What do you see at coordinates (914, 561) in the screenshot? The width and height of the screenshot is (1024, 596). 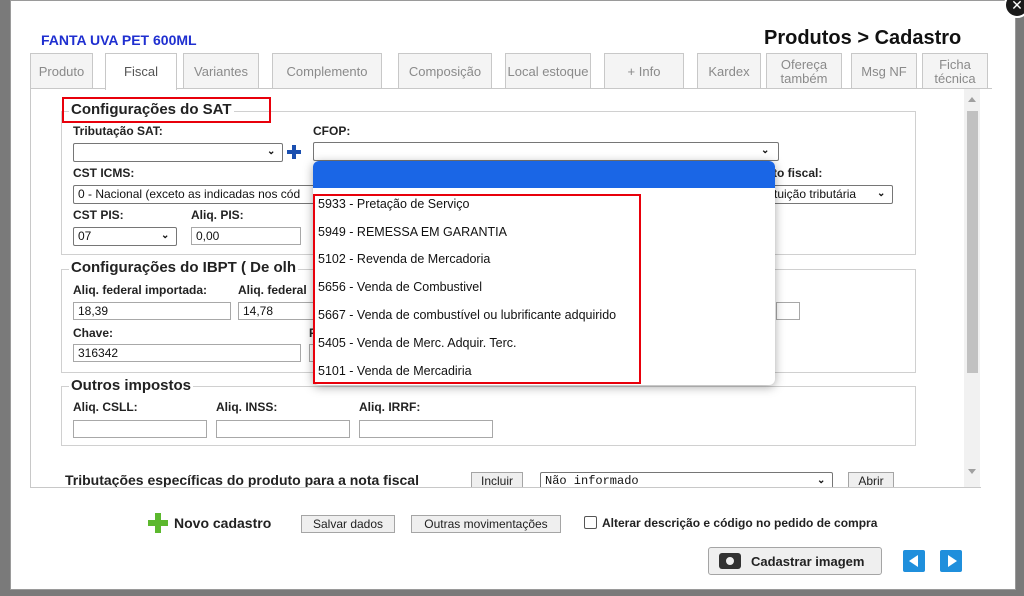 I see `previous-arrow-icon` at bounding box center [914, 561].